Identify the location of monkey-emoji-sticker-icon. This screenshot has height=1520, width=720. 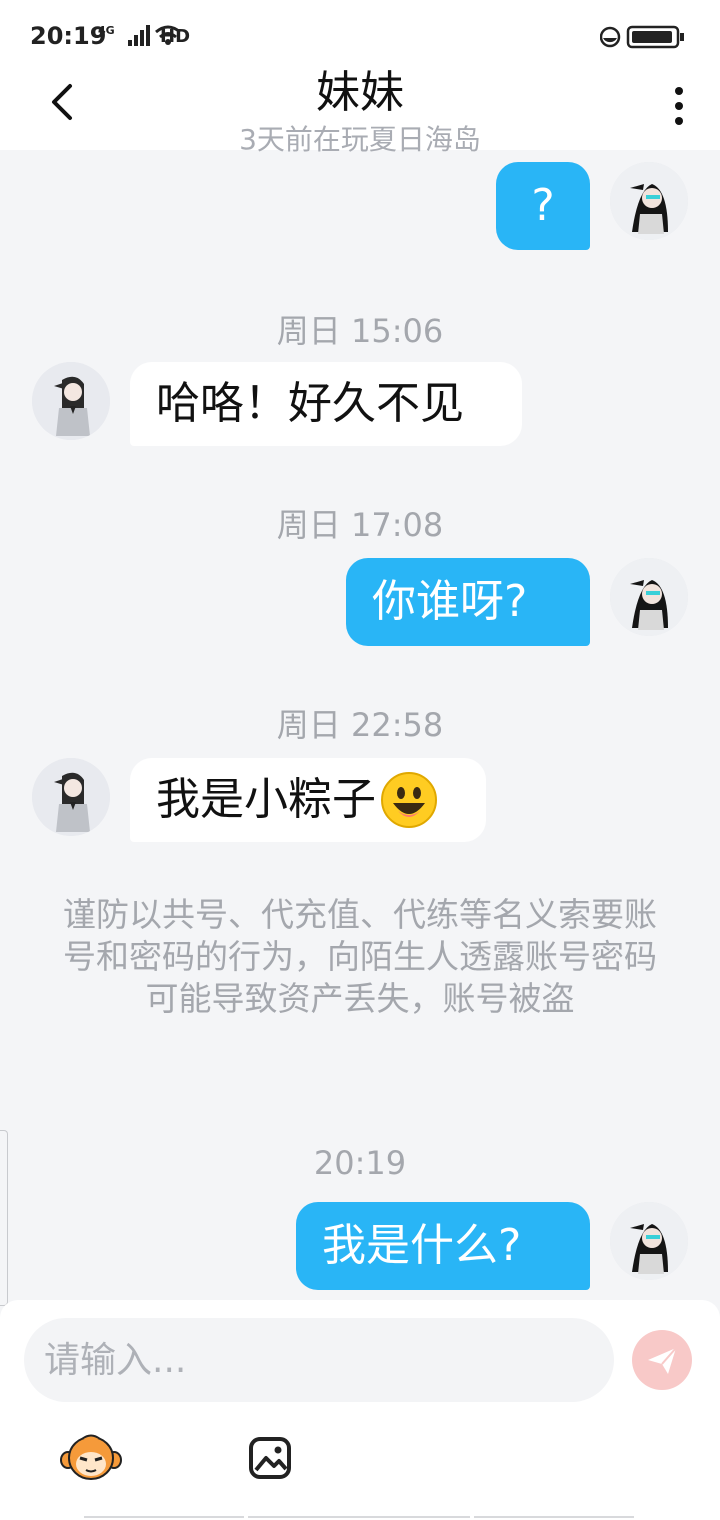
(91, 1456).